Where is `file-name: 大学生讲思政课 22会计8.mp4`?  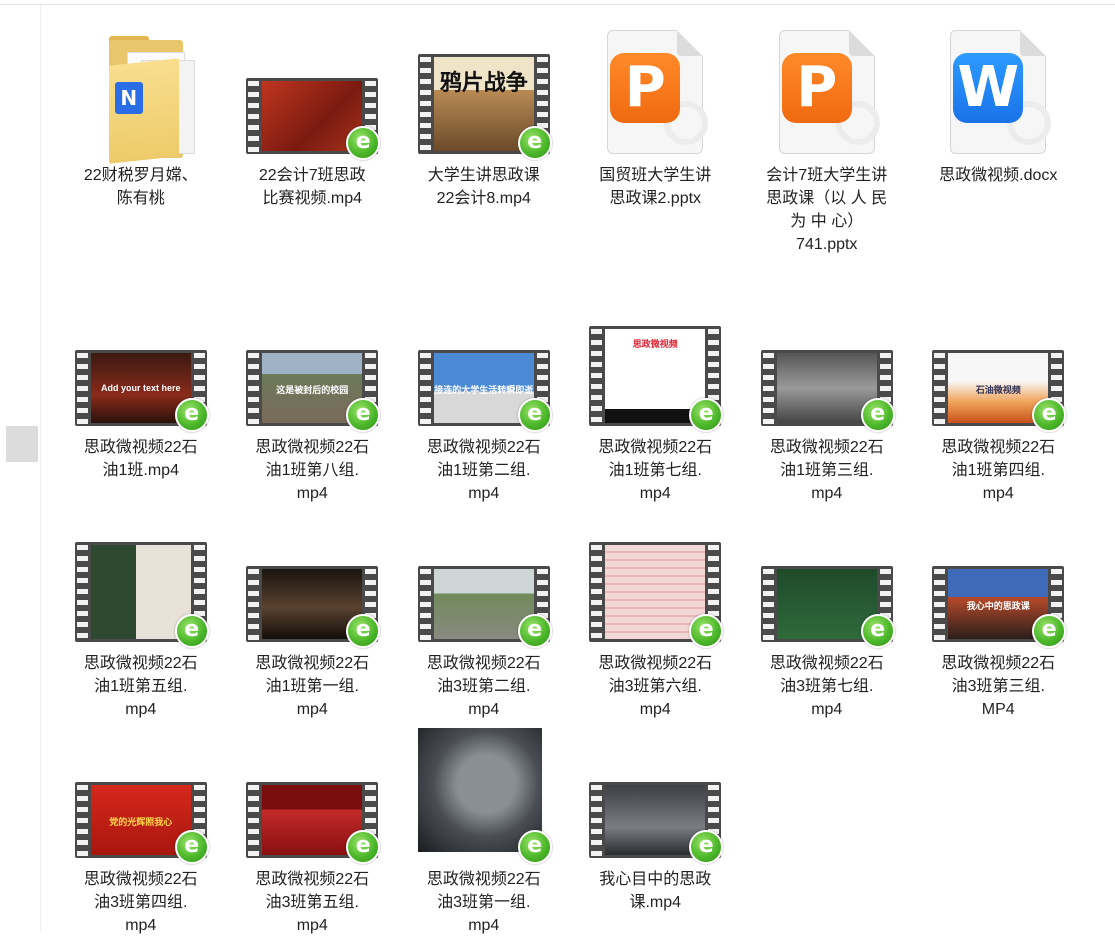
file-name: 大学生讲思政课 22会计8.mp4 is located at coordinates (483, 187).